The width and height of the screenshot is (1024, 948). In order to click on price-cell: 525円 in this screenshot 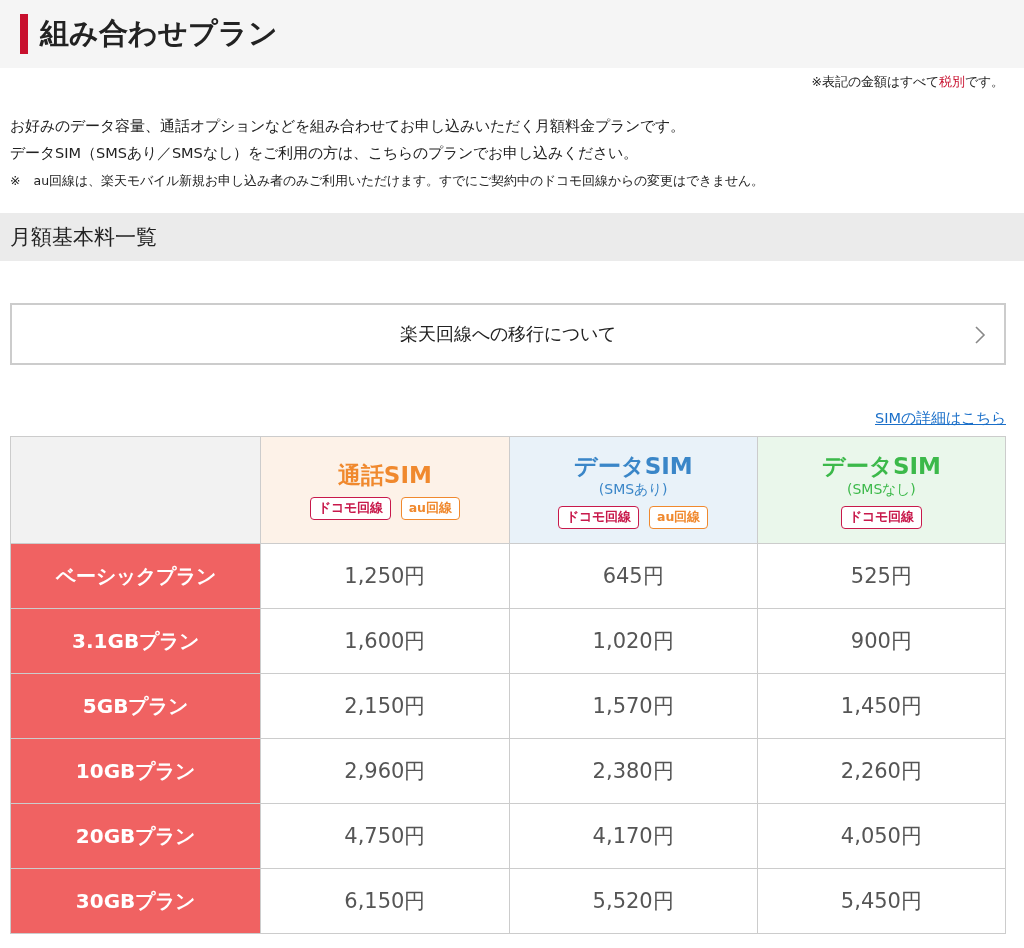, I will do `click(881, 576)`.